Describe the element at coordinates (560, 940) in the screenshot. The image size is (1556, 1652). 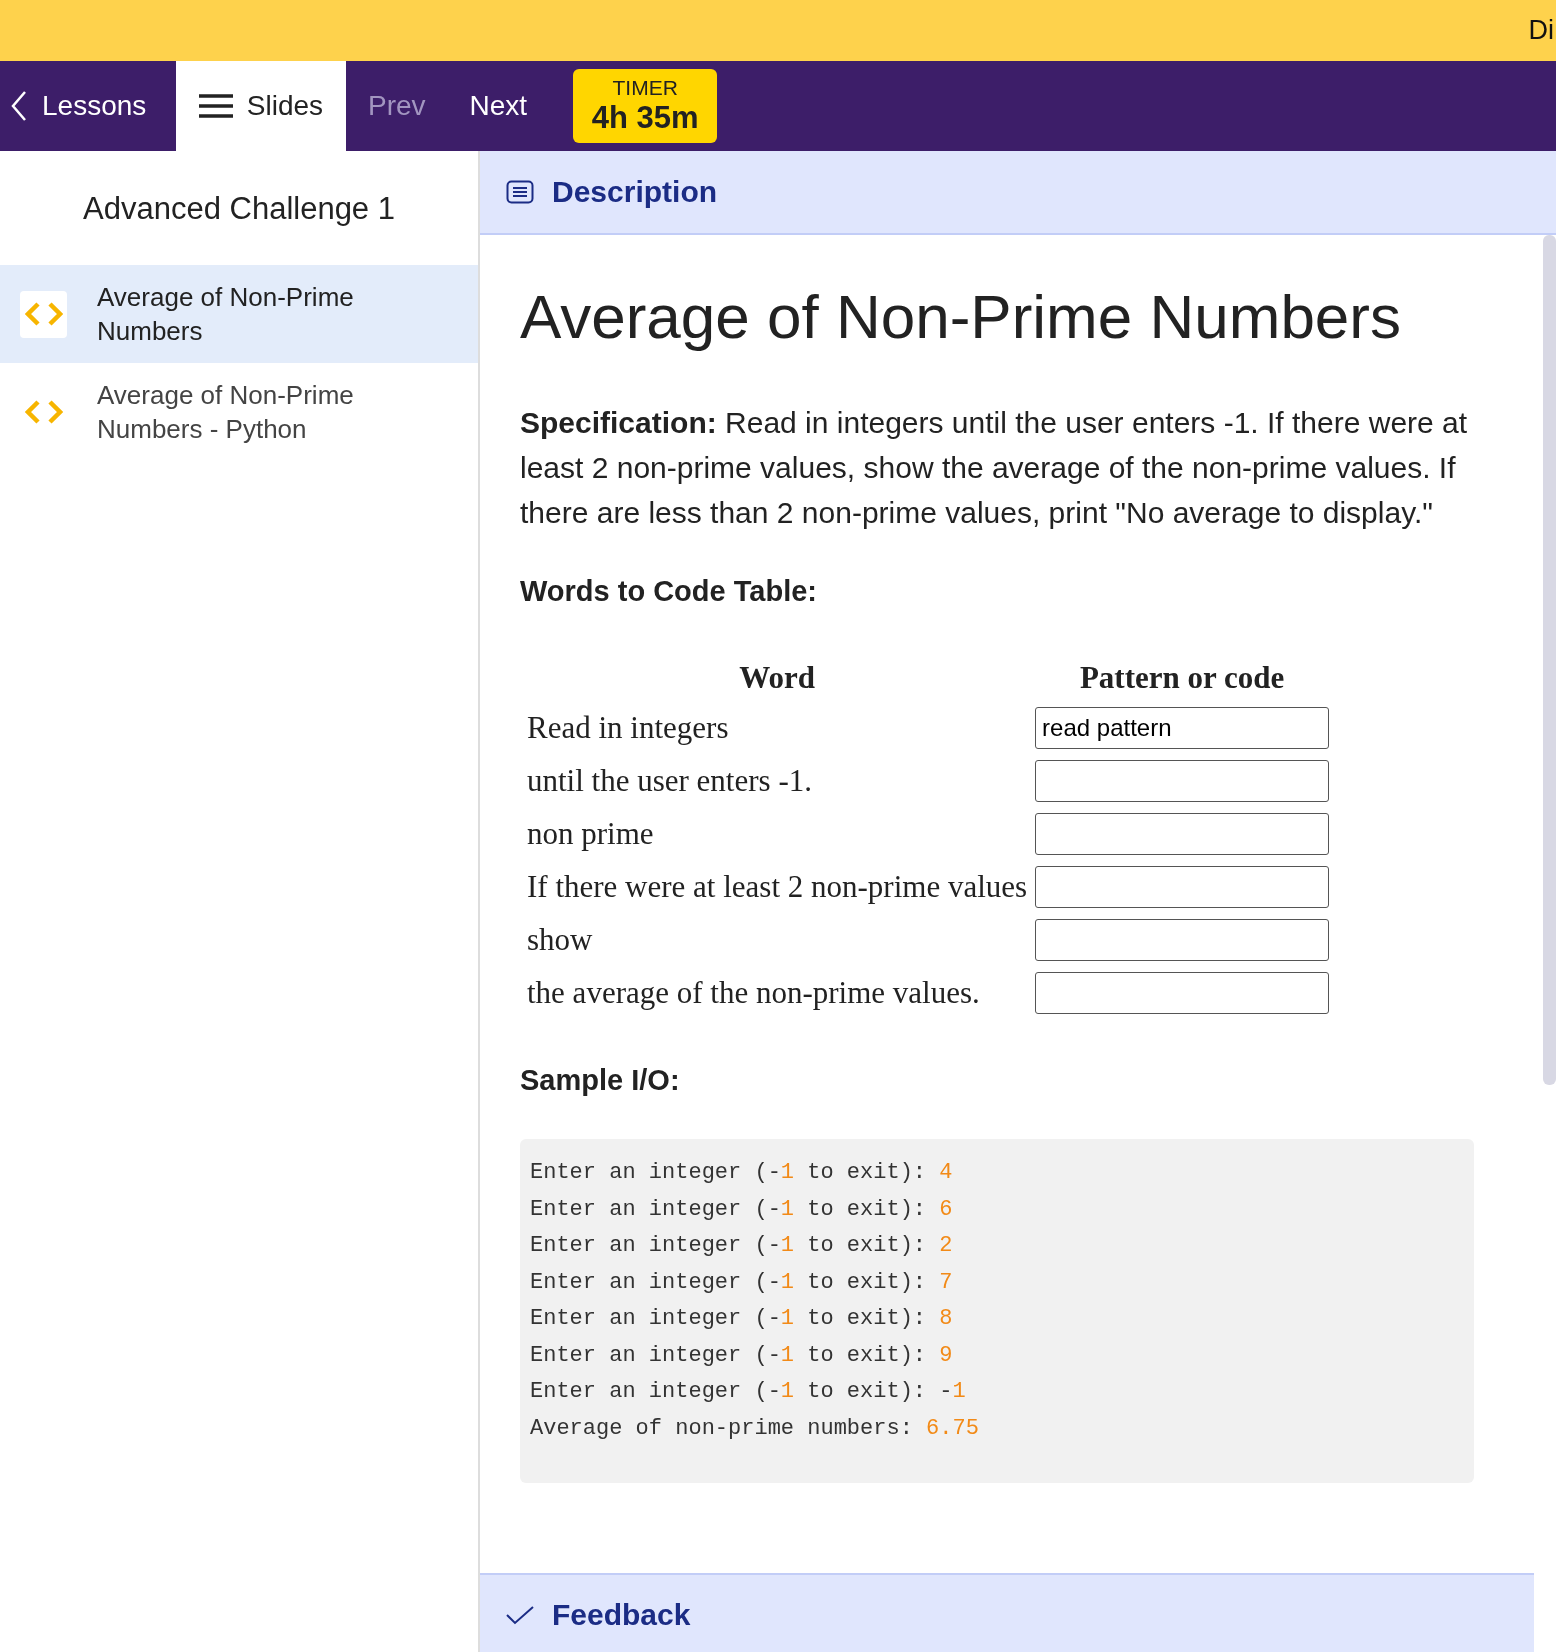
I see `table-cell-text: show` at that location.